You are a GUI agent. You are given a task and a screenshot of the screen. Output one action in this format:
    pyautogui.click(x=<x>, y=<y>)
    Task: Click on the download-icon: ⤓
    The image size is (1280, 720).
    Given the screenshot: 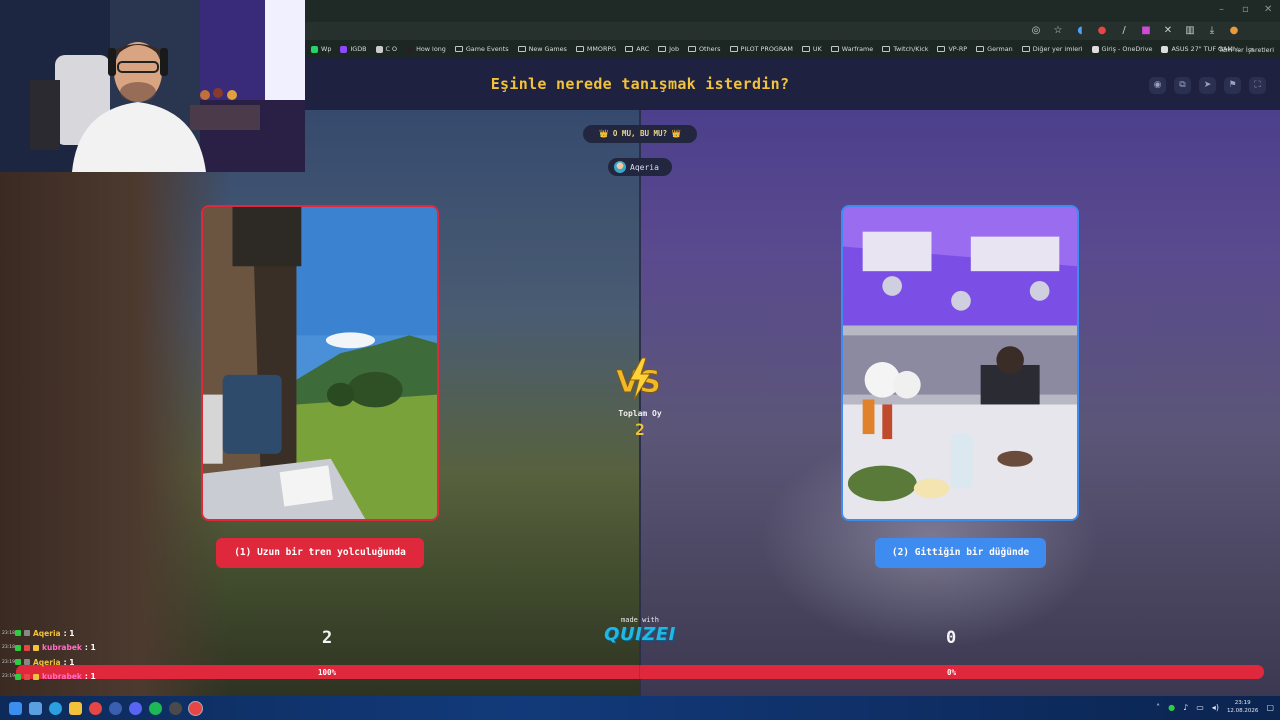 What is the action you would take?
    pyautogui.click(x=1212, y=31)
    